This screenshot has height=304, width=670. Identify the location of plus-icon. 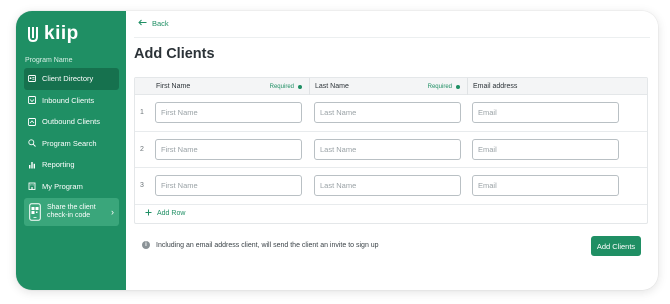
(148, 213).